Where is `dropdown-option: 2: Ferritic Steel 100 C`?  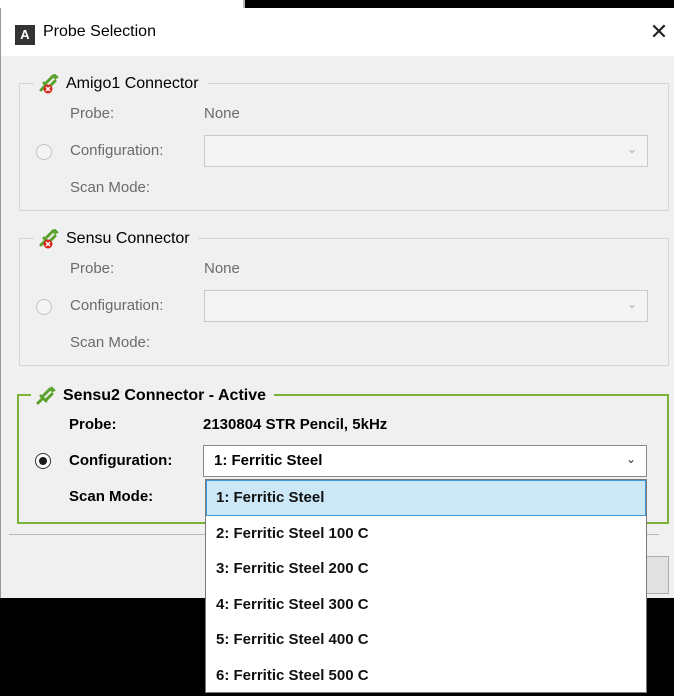
dropdown-option: 2: Ferritic Steel 100 C is located at coordinates (426, 534).